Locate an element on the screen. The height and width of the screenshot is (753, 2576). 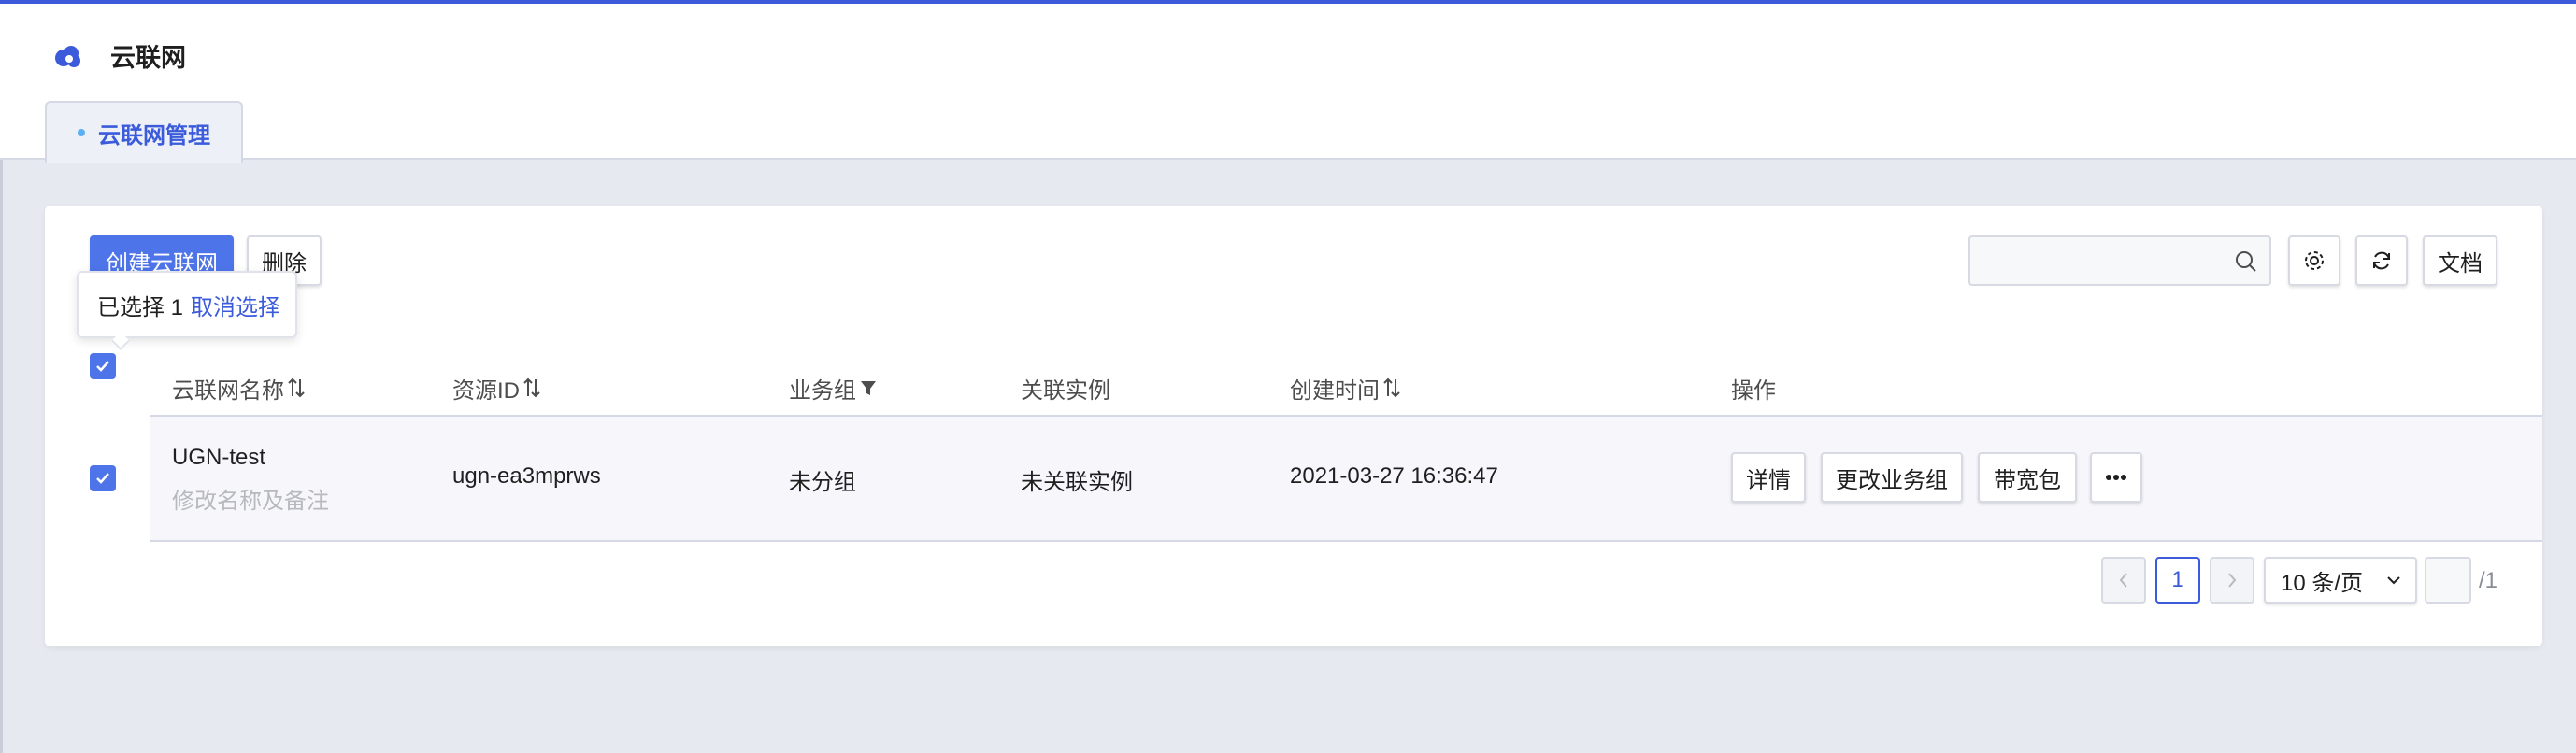
row-checkbox is located at coordinates (103, 478).